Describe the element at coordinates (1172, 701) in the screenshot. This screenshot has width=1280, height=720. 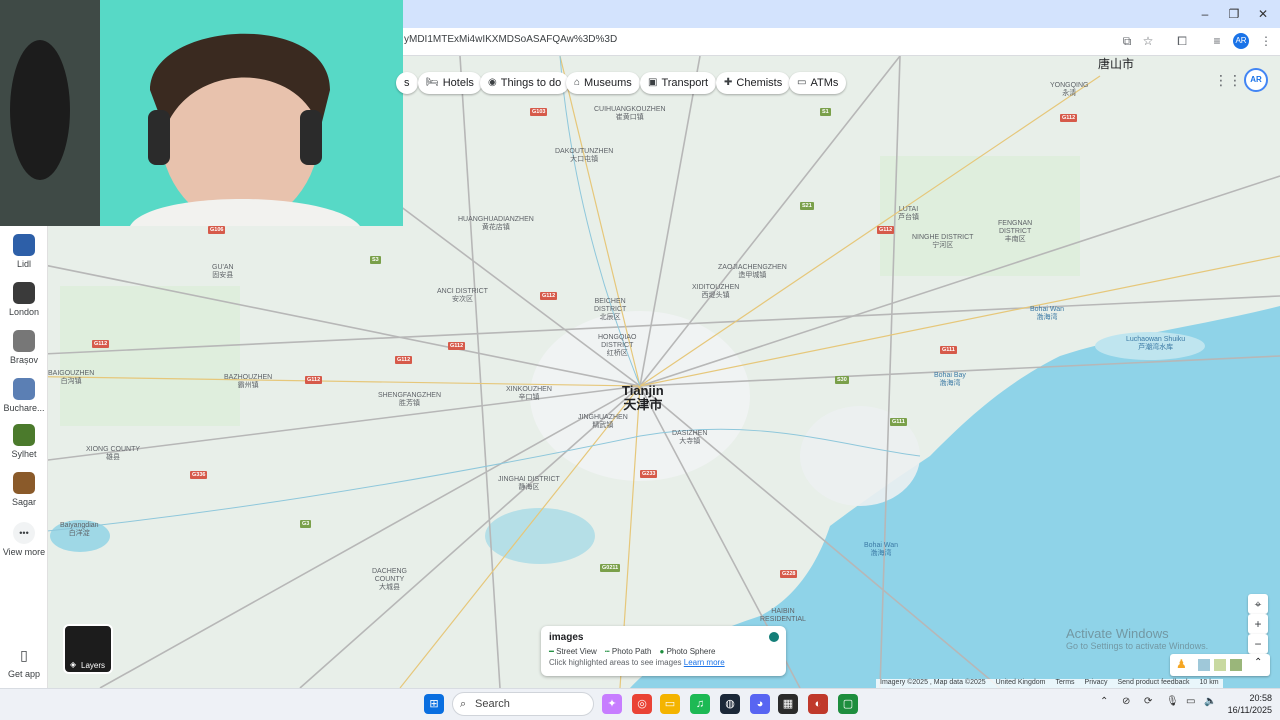
I see `microphone-icon: 🎙` at that location.